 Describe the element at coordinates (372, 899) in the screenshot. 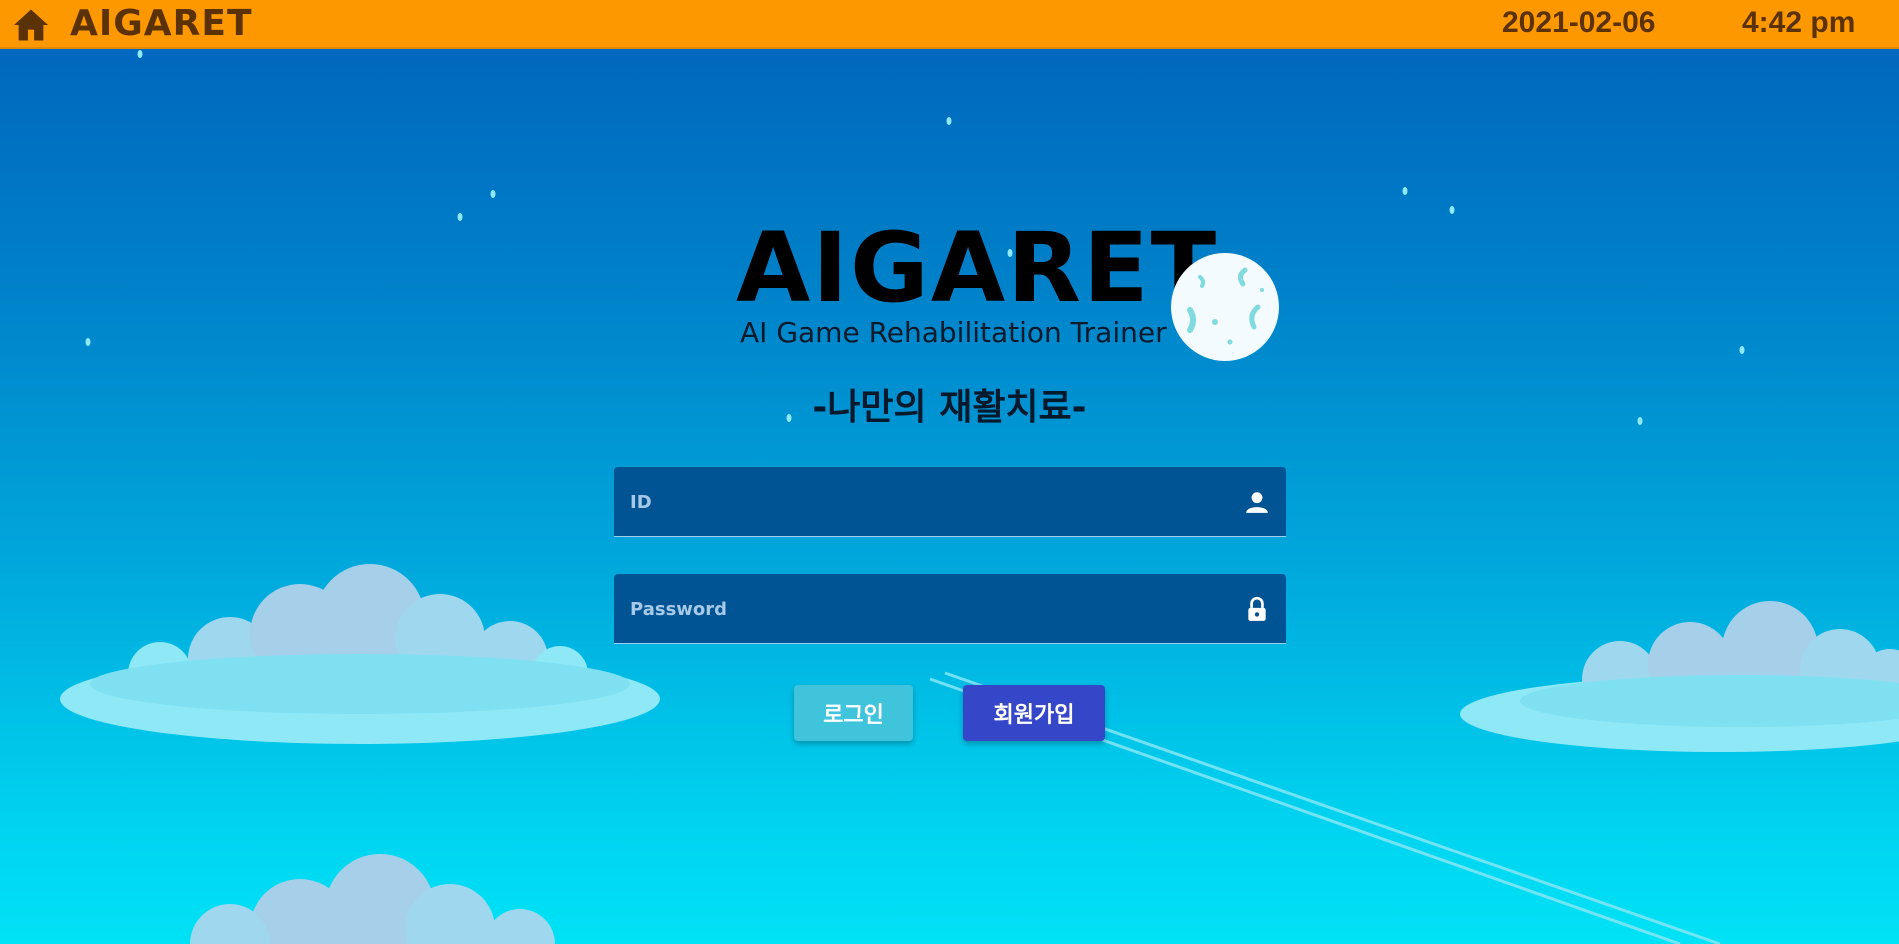

I see `cloud-bottom` at that location.